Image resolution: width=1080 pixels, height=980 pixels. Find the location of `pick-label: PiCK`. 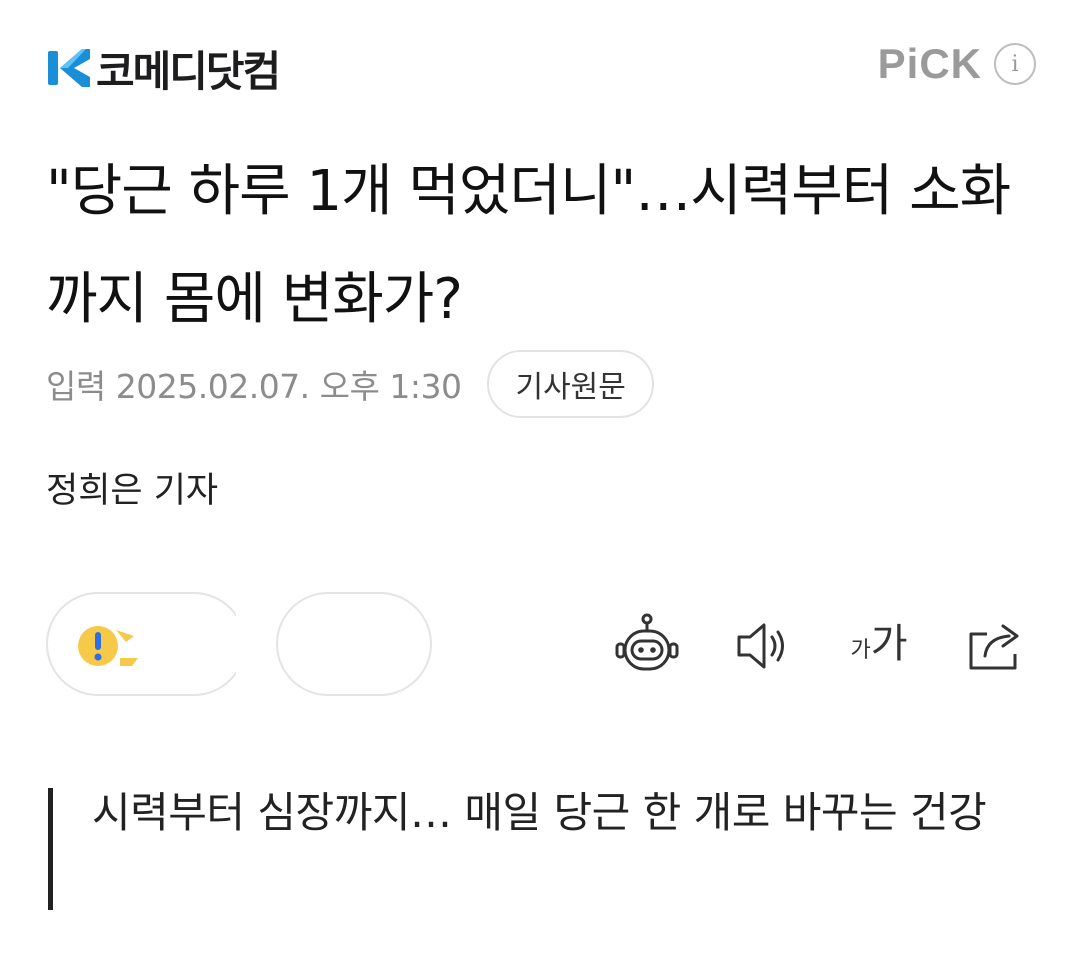

pick-label: PiCK is located at coordinates (929, 63).